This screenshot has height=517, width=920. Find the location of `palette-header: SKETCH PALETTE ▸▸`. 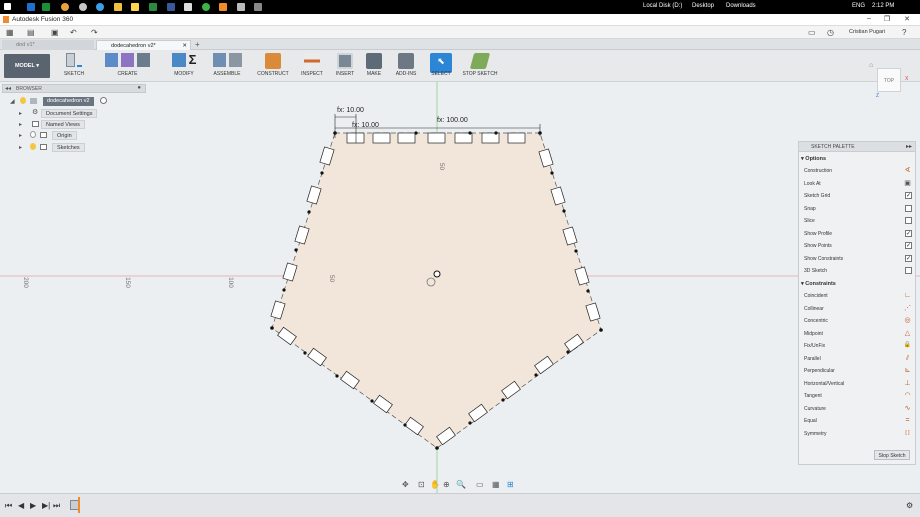

palette-header: SKETCH PALETTE ▸▸ is located at coordinates (857, 147).